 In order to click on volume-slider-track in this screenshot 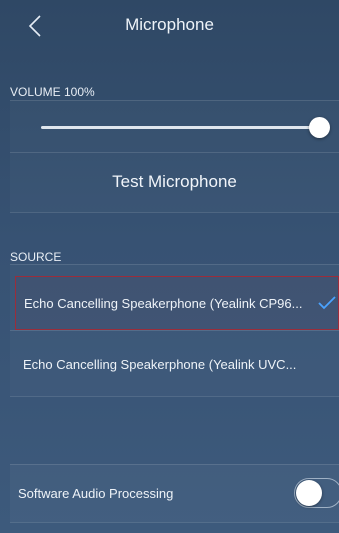, I will do `click(181, 127)`.